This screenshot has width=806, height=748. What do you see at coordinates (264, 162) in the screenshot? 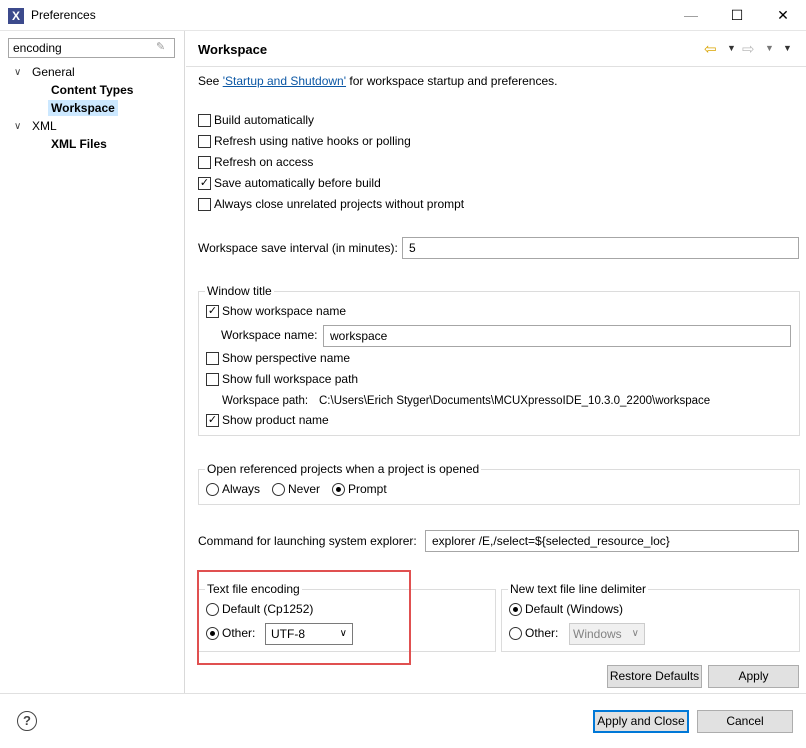
I see `label-refresh-on-access: Refresh on access` at bounding box center [264, 162].